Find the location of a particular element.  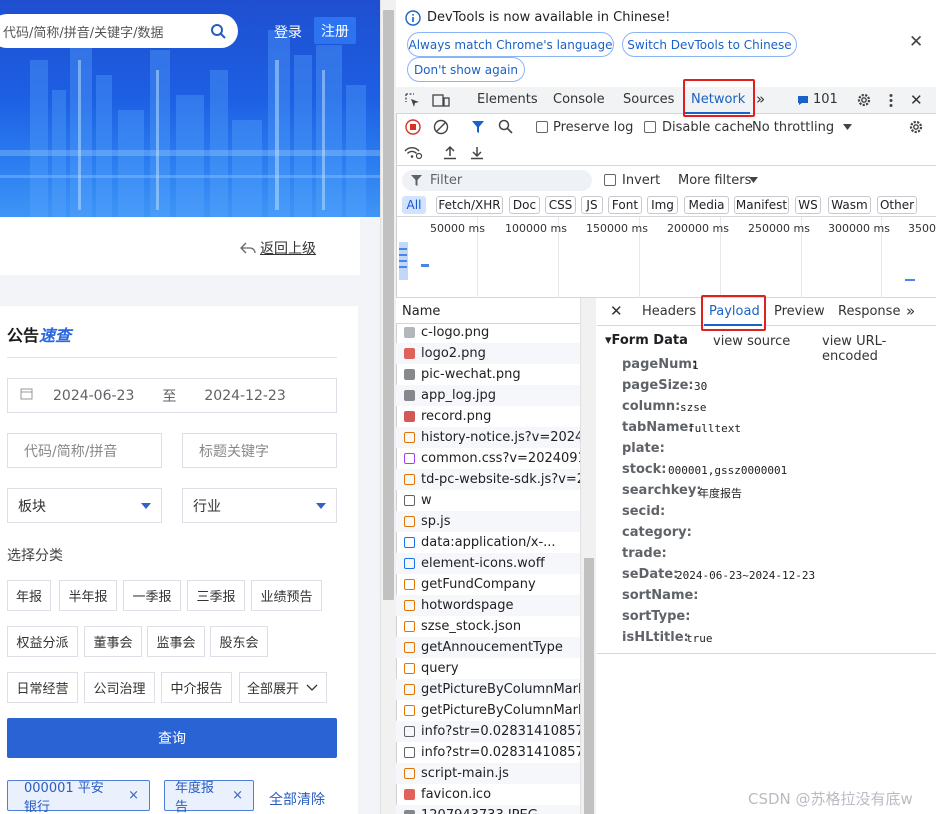

page-scrollbar is located at coordinates (388, 407).